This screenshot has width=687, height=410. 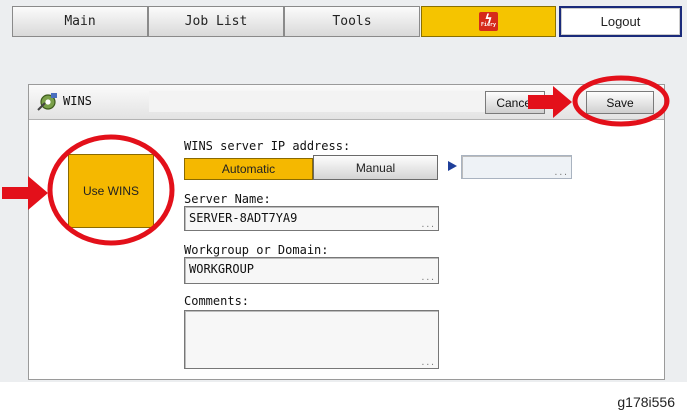 I want to click on ip-address-label: WINS server IP address:, so click(x=267, y=146).